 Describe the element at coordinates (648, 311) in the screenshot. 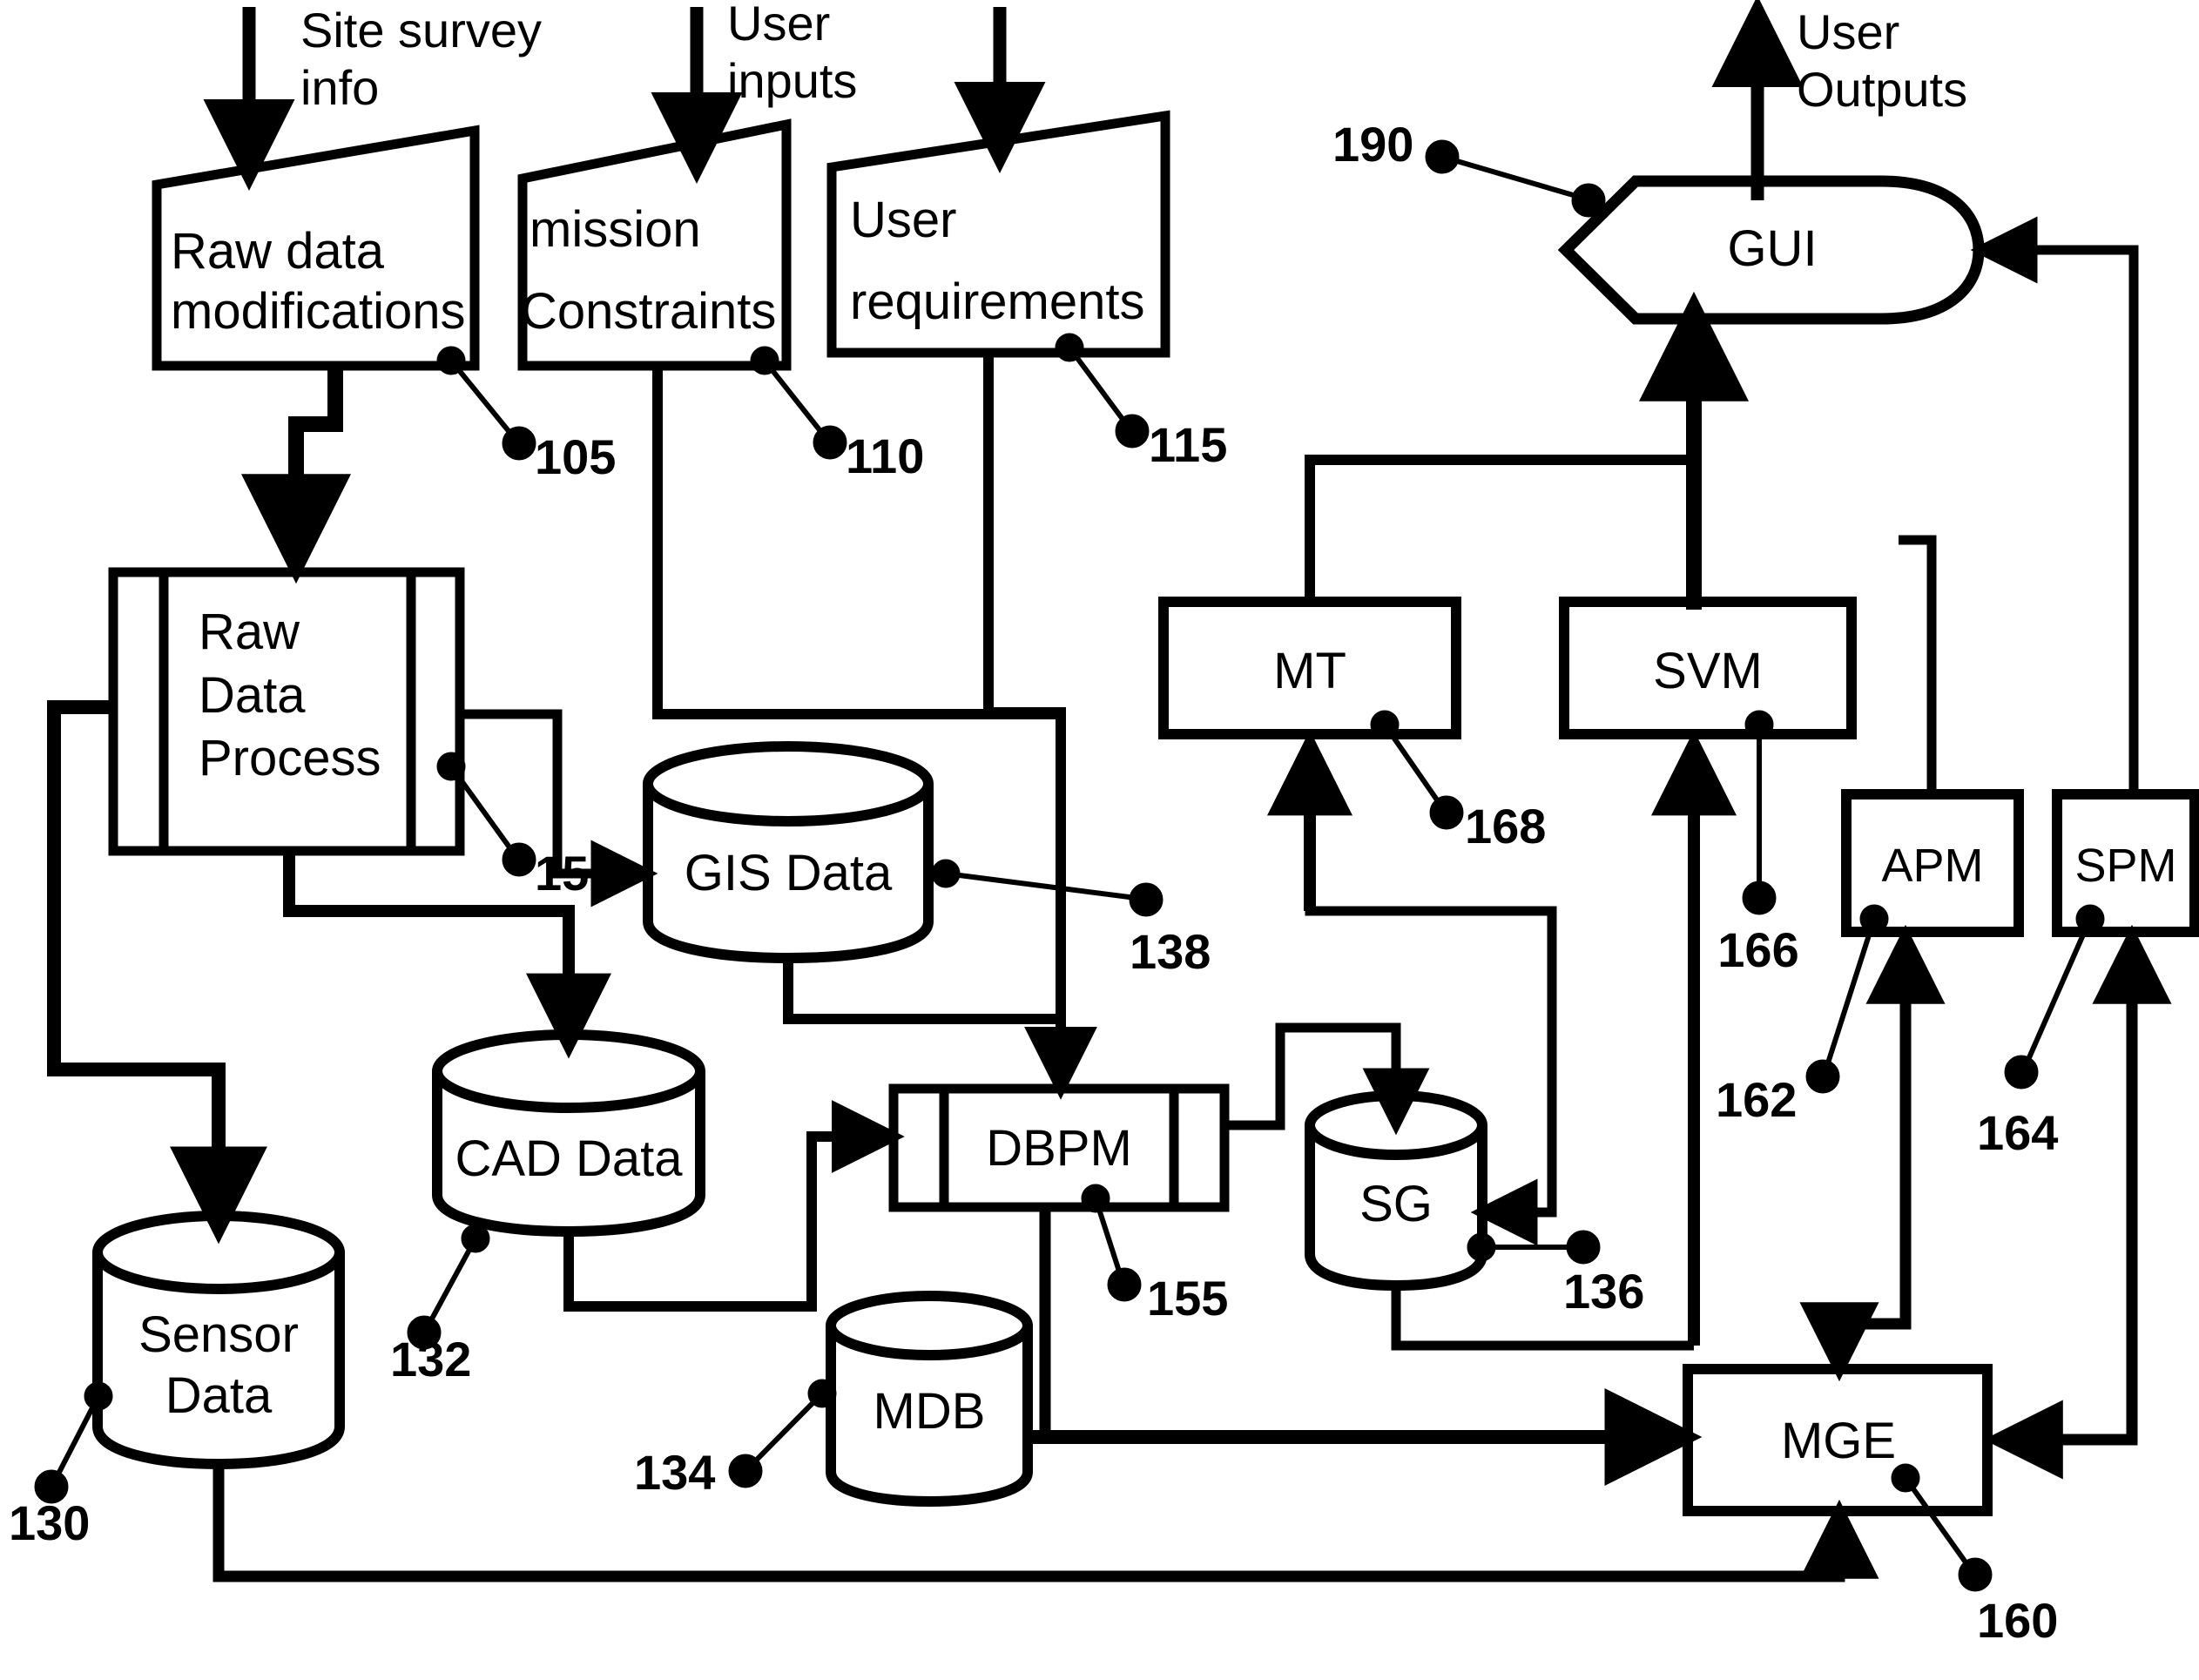

I see `txt-mc-2: Constraints` at that location.